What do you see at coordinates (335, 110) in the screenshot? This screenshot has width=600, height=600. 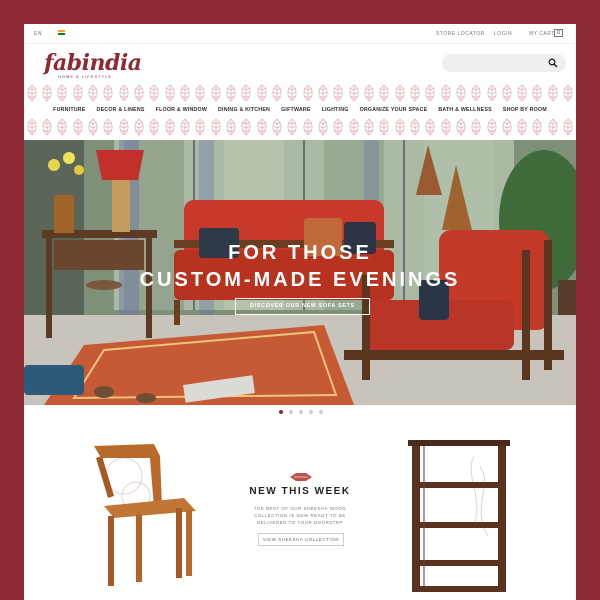 I see `nav-item-lighting: LIGHTING` at bounding box center [335, 110].